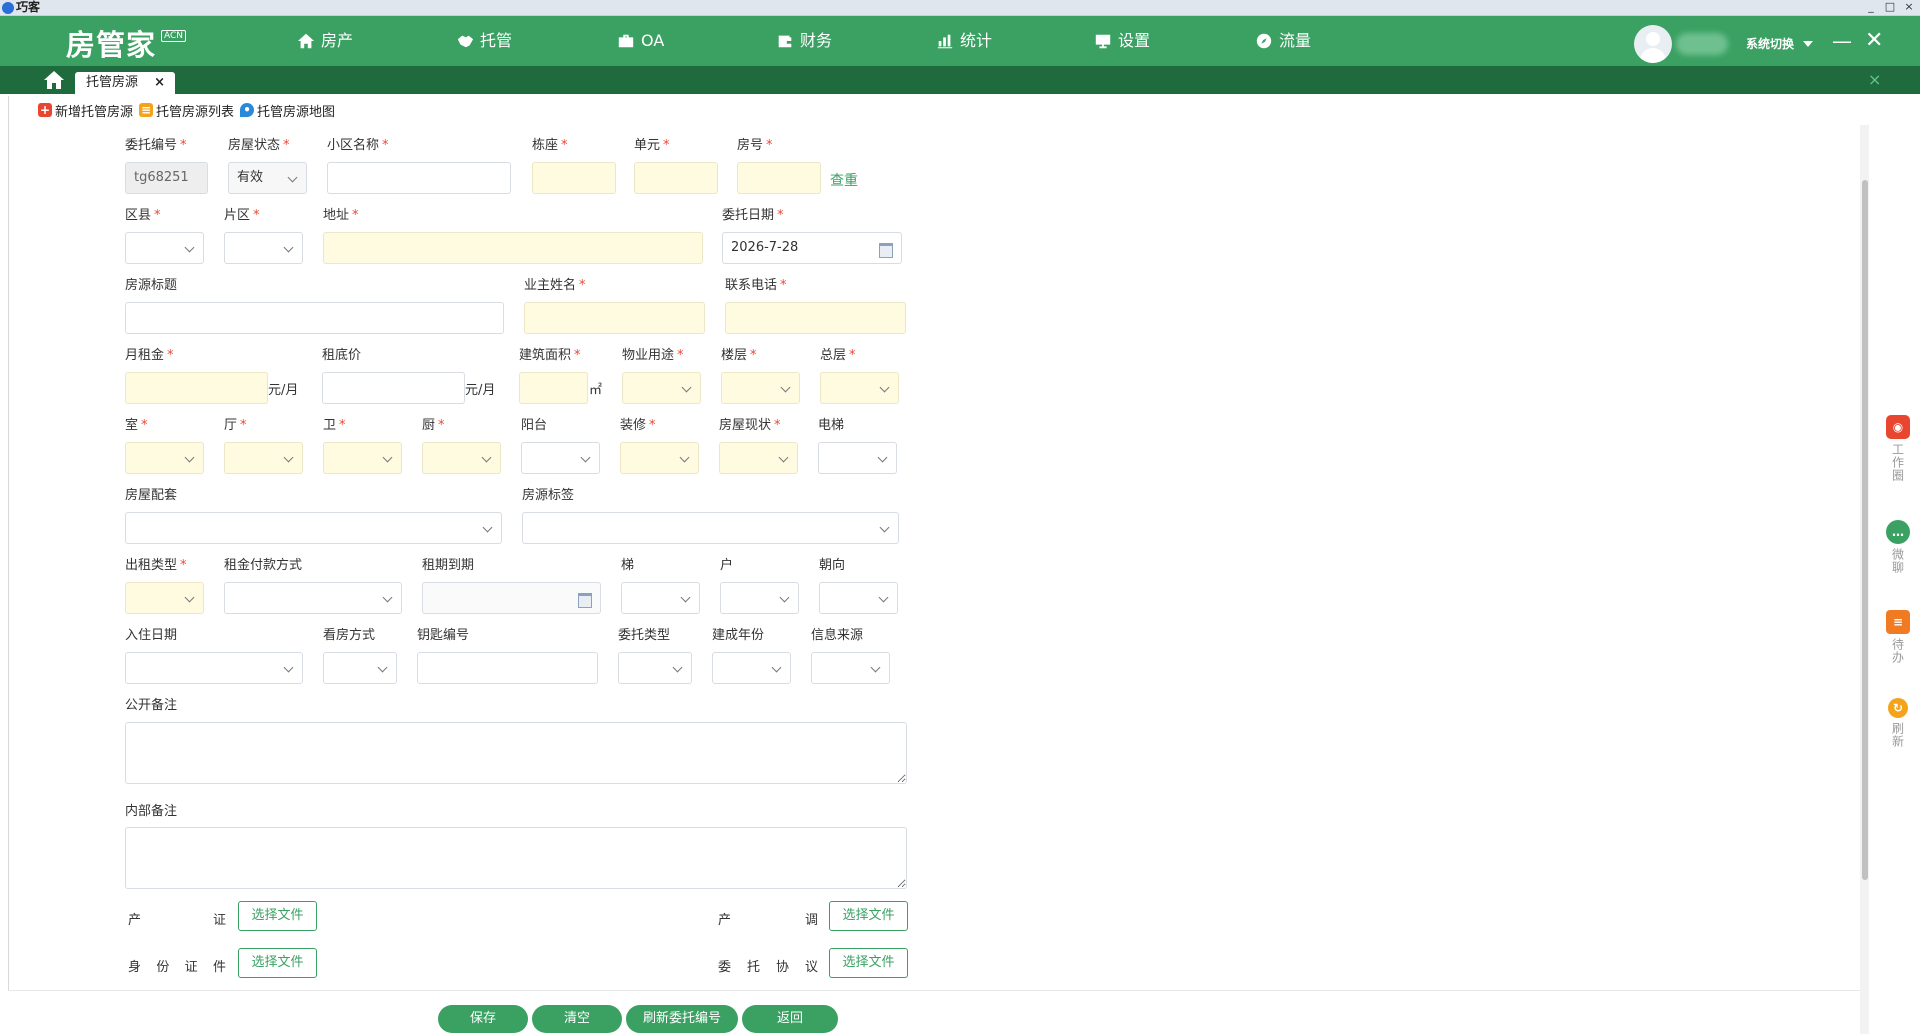  What do you see at coordinates (1898, 547) in the screenshot?
I see `side-tool-chat: … 微聊` at bounding box center [1898, 547].